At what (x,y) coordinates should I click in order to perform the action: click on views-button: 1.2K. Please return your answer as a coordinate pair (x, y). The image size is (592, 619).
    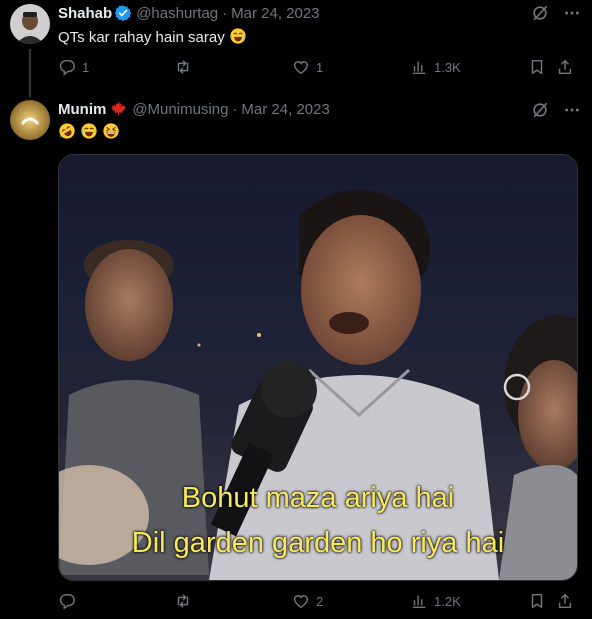
    Looking at the image, I should click on (435, 601).